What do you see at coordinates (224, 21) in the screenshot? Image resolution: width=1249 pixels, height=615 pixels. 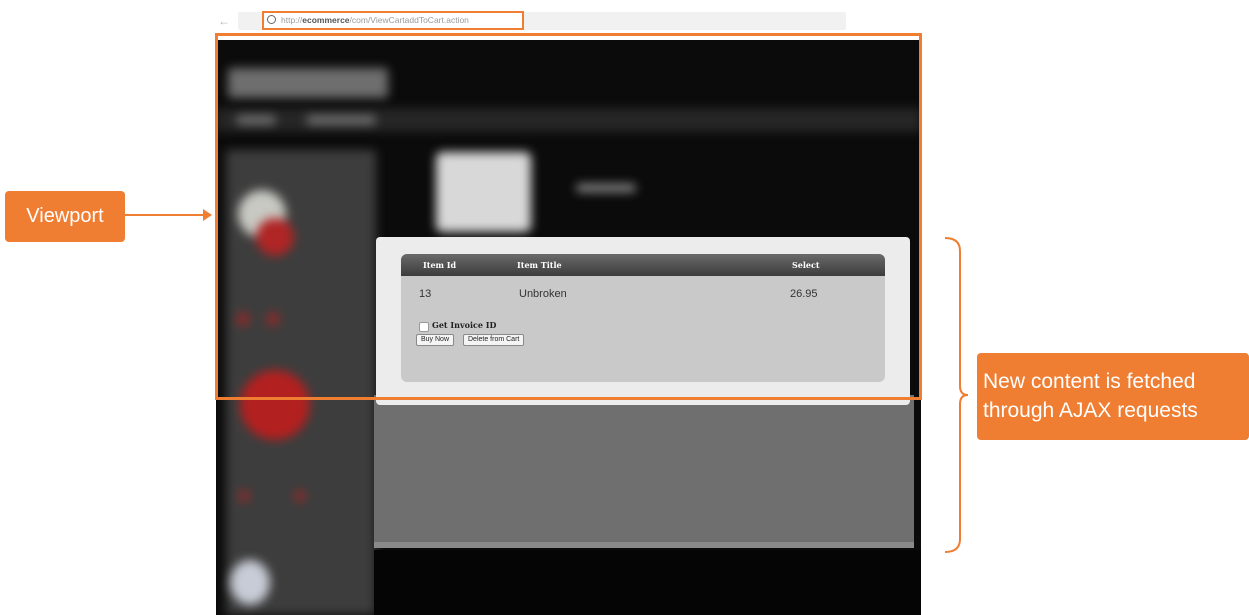 I see `back-icon: ←` at bounding box center [224, 21].